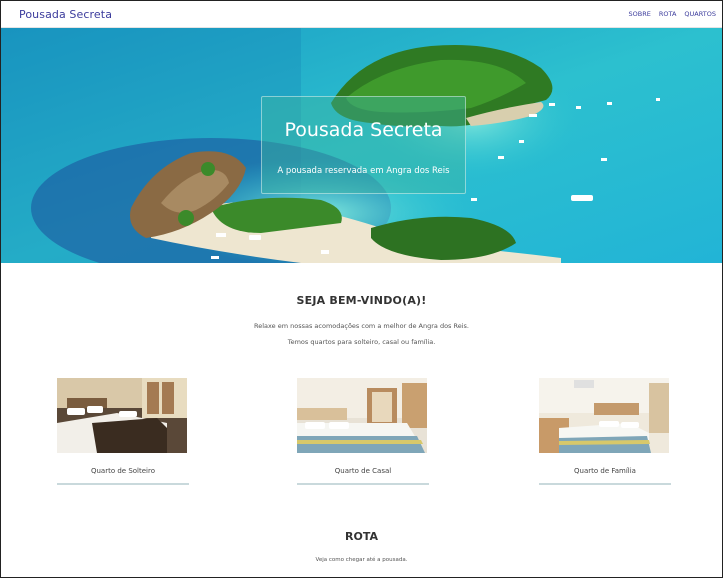 The height and width of the screenshot is (578, 723). What do you see at coordinates (640, 14) in the screenshot?
I see `nav-link-sobre: SOBRE` at bounding box center [640, 14].